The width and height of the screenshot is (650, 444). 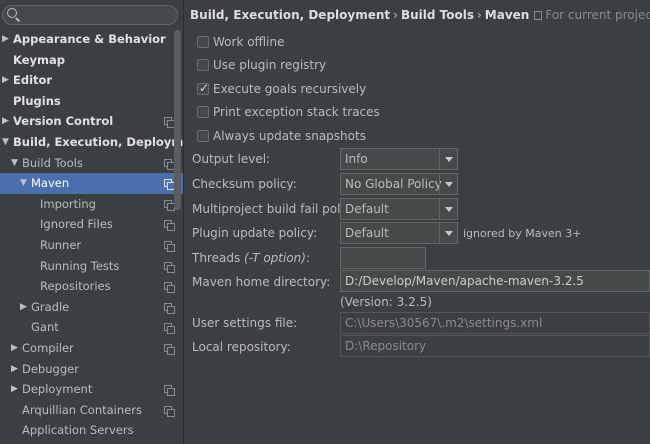 I want to click on search-icon, so click(x=12, y=13).